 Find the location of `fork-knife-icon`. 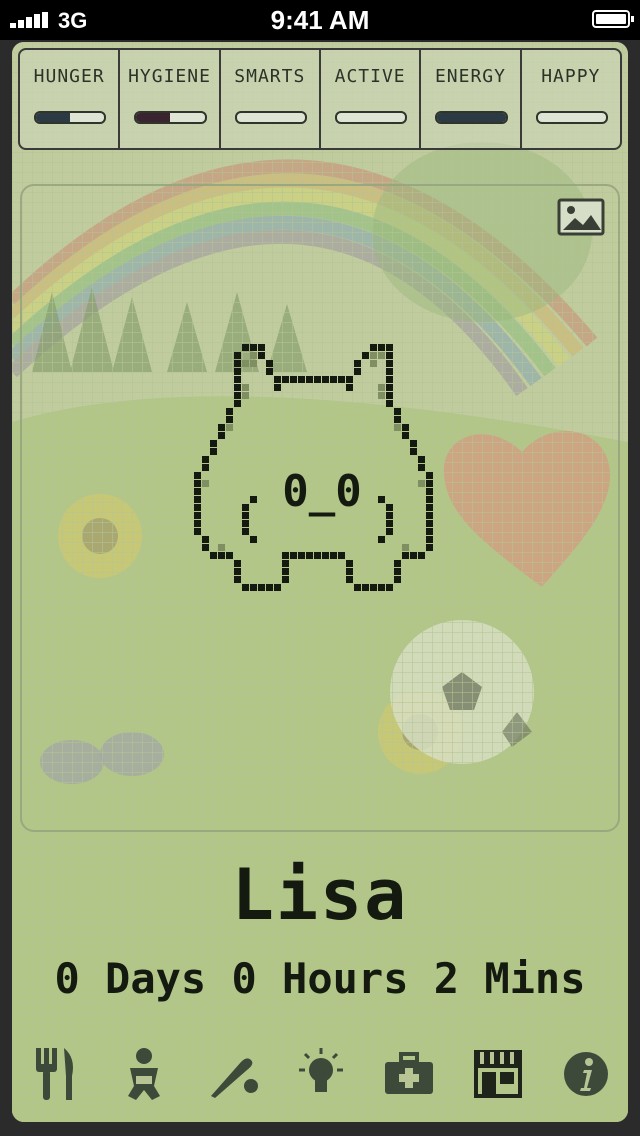

fork-knife-icon is located at coordinates (56, 1074).